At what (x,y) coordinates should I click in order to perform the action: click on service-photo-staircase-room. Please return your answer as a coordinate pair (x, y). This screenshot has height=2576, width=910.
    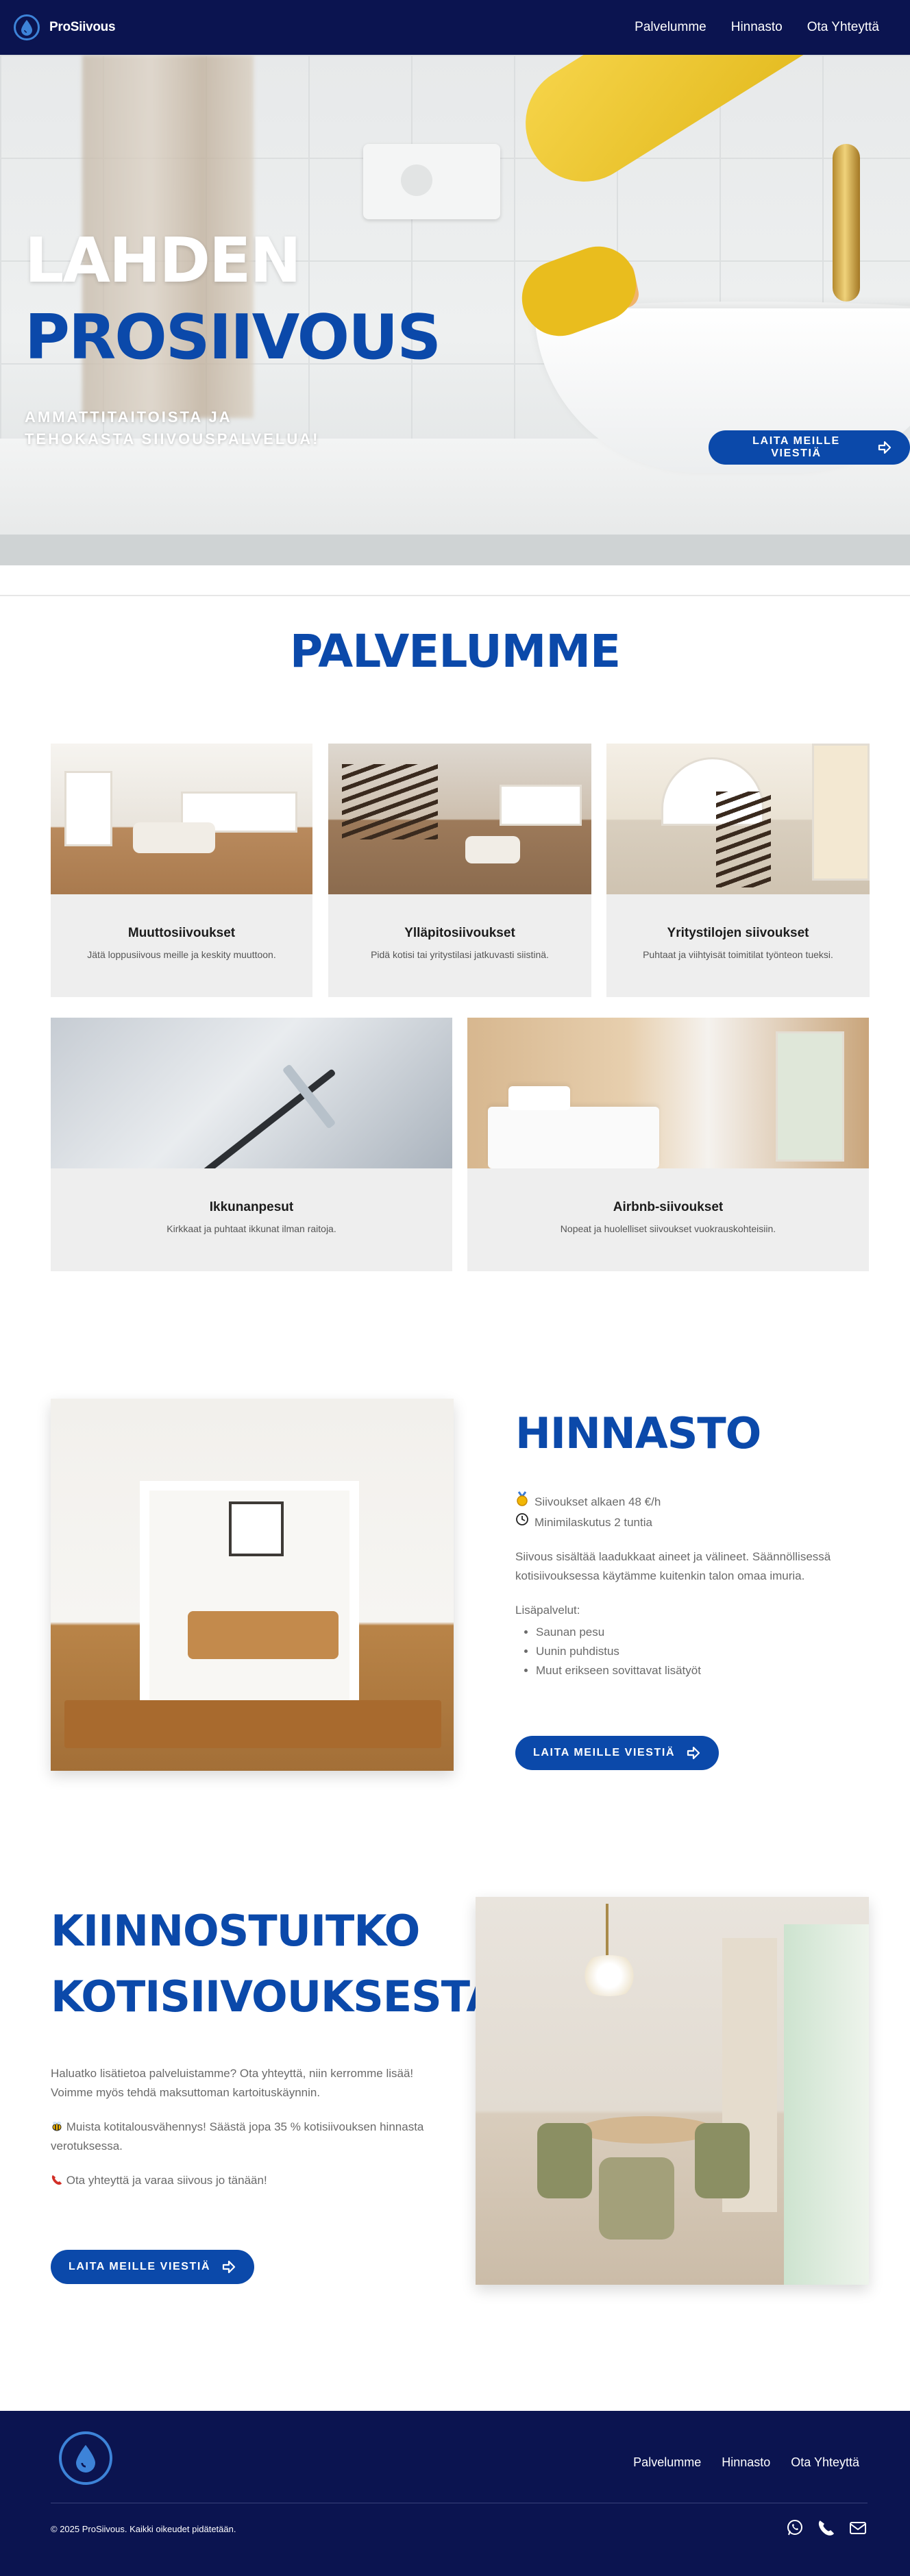
    Looking at the image, I should click on (459, 819).